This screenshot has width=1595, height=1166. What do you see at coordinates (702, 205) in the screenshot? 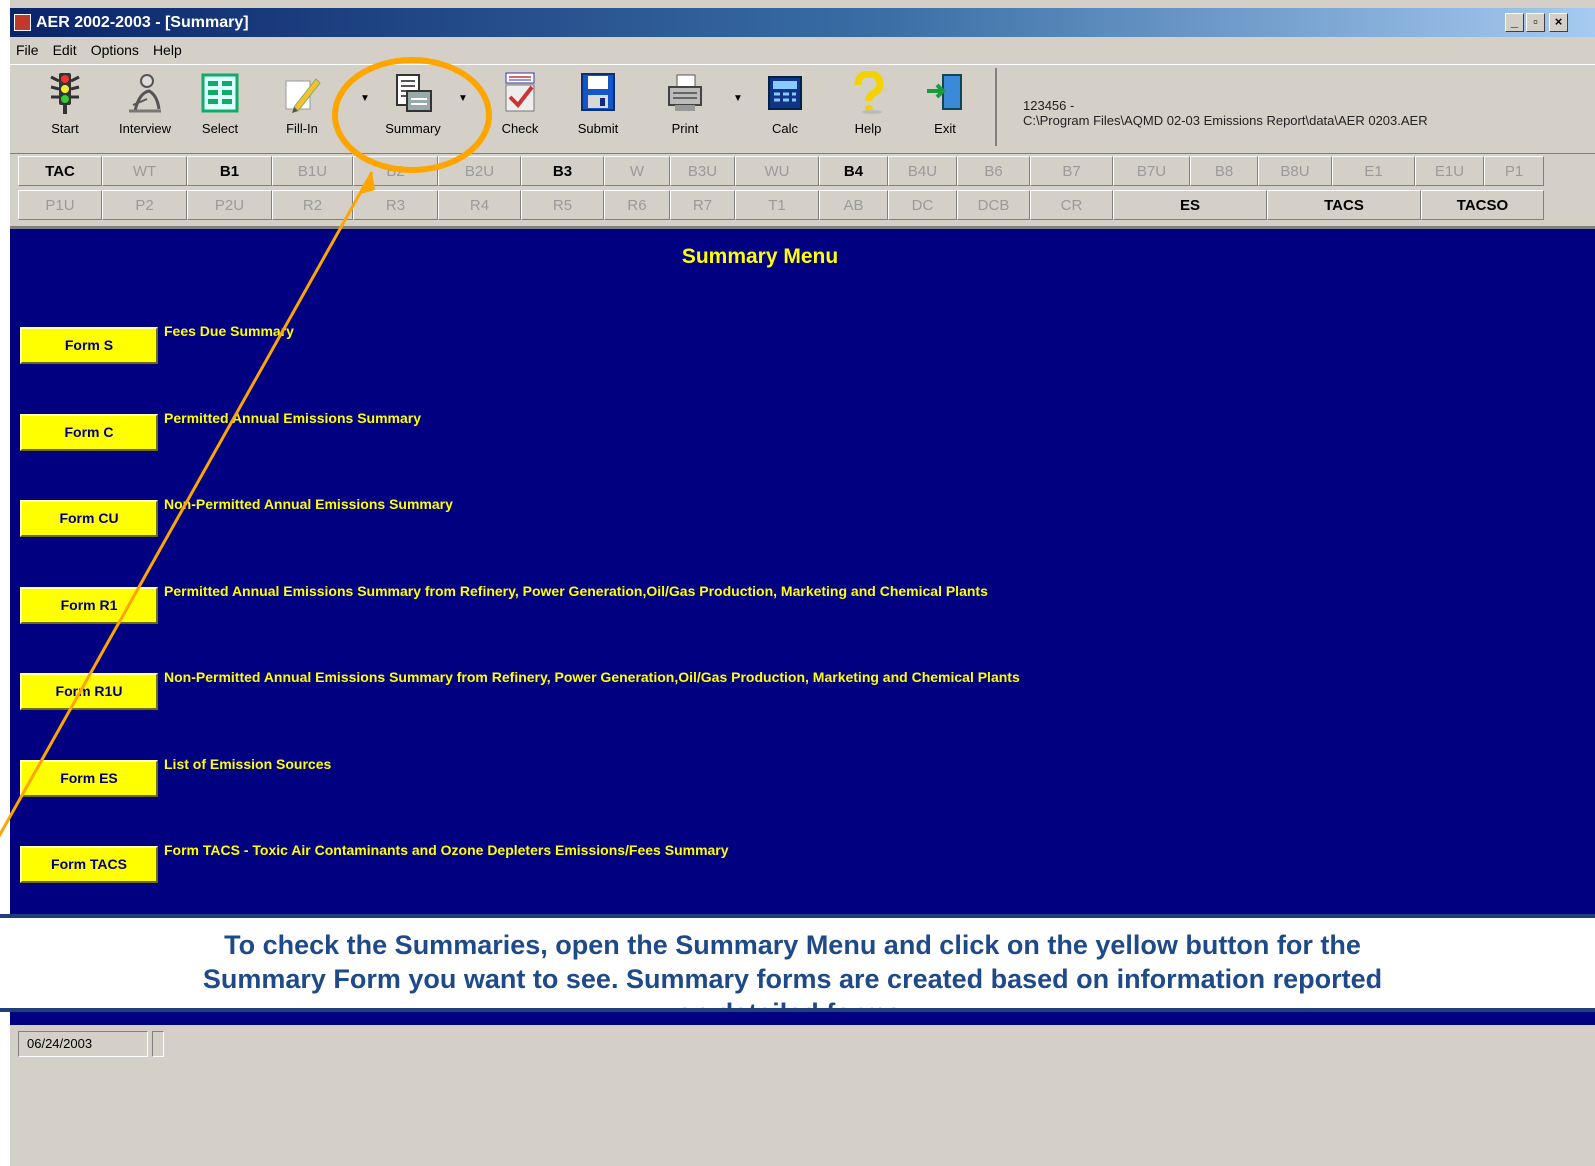
I see `tab-r7: R7` at bounding box center [702, 205].